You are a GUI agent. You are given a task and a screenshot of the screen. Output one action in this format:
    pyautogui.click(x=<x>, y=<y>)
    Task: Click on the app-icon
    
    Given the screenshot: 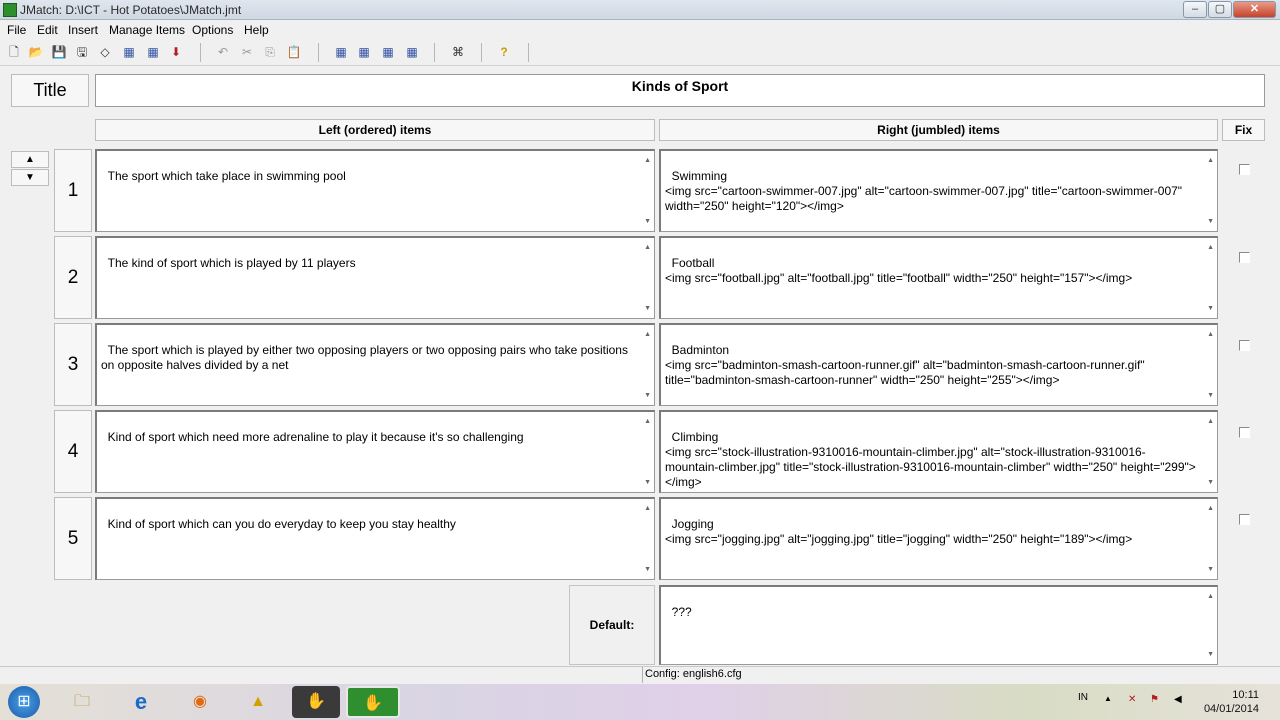 What is the action you would take?
    pyautogui.click(x=10, y=10)
    